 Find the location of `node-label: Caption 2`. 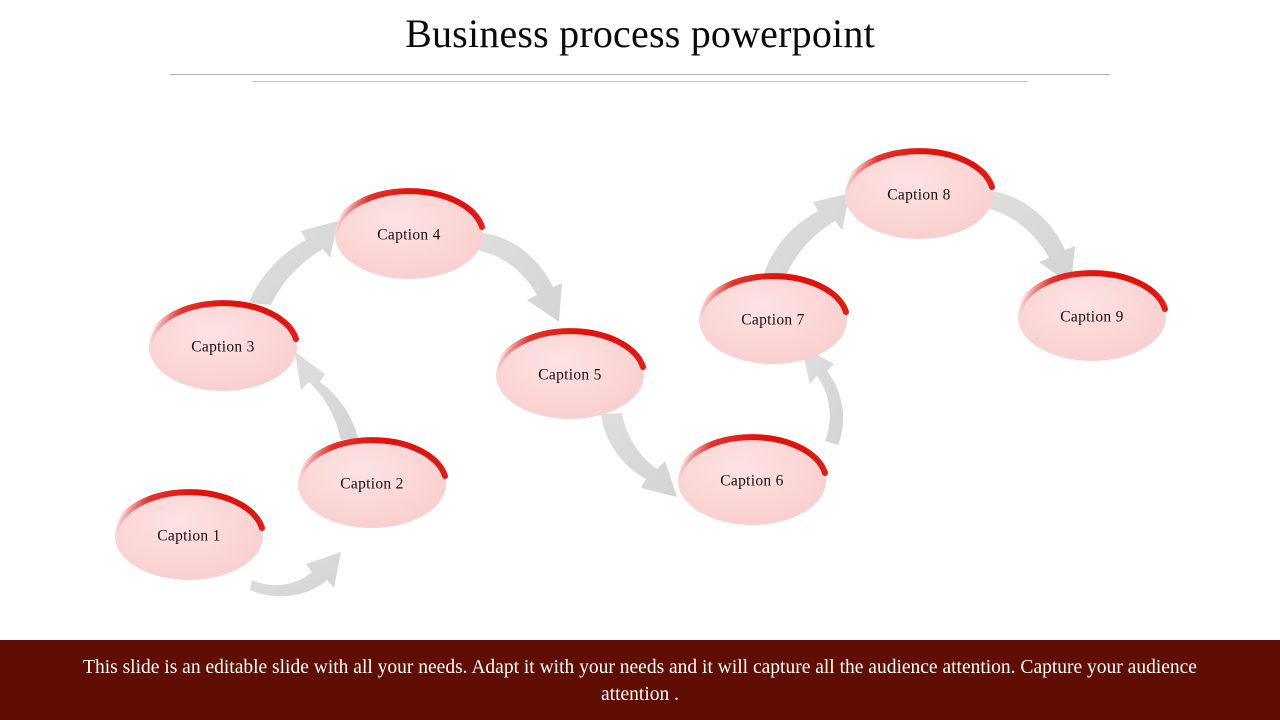

node-label: Caption 2 is located at coordinates (371, 484).